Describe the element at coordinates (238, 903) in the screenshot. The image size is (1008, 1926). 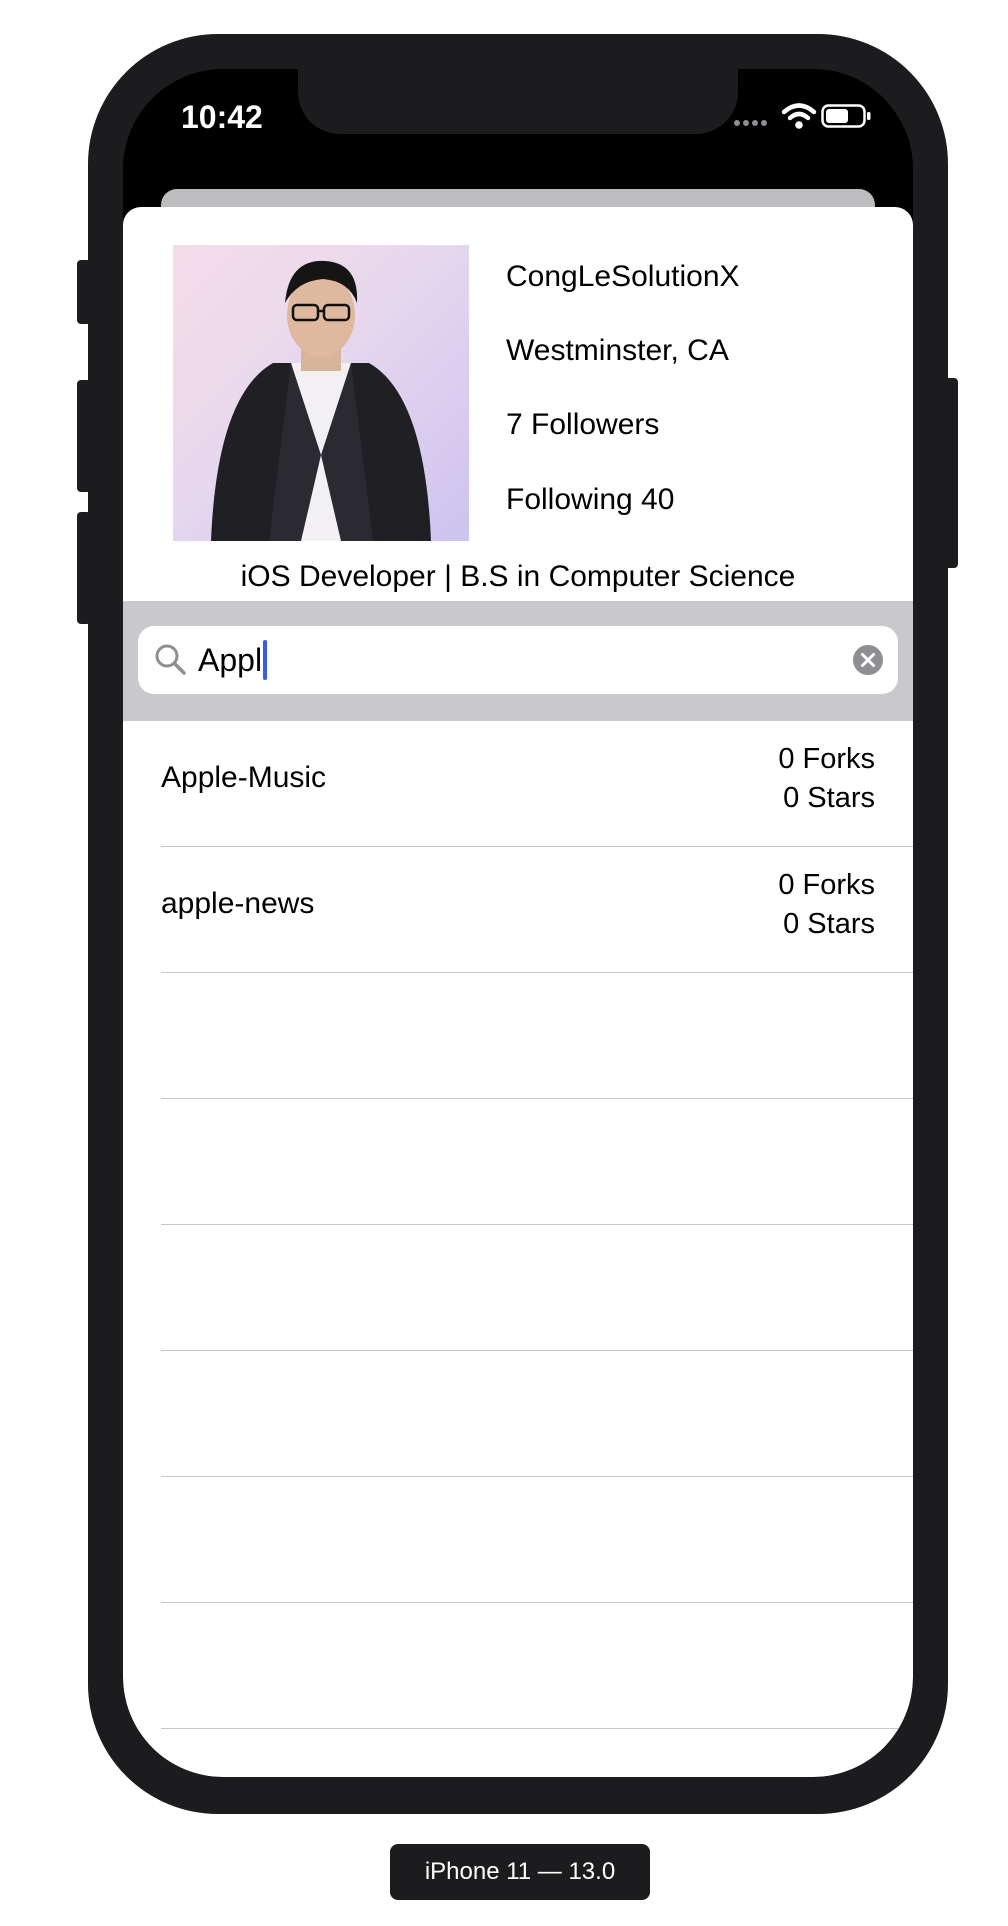
I see `repo-name: apple-news` at that location.